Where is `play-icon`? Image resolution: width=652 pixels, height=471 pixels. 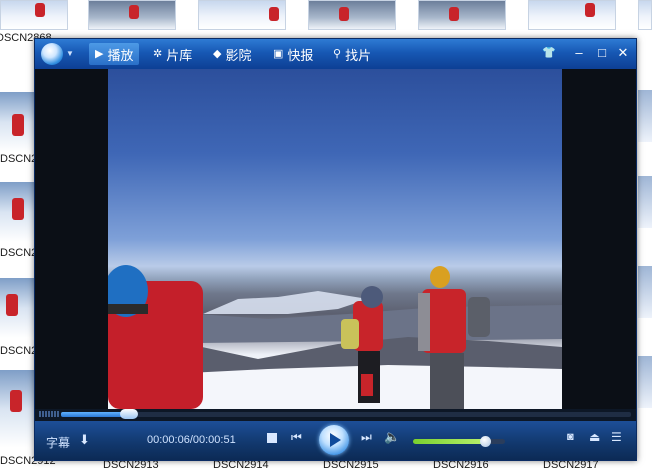 play-icon is located at coordinates (335, 440).